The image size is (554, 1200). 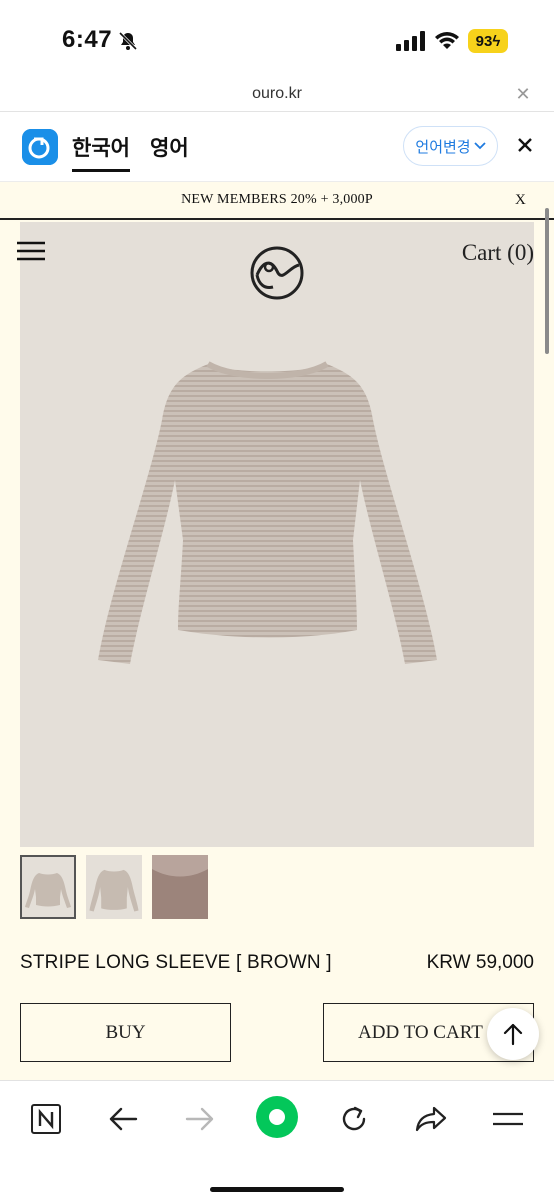 I want to click on charging-icon: ϟ, so click(x=496, y=41).